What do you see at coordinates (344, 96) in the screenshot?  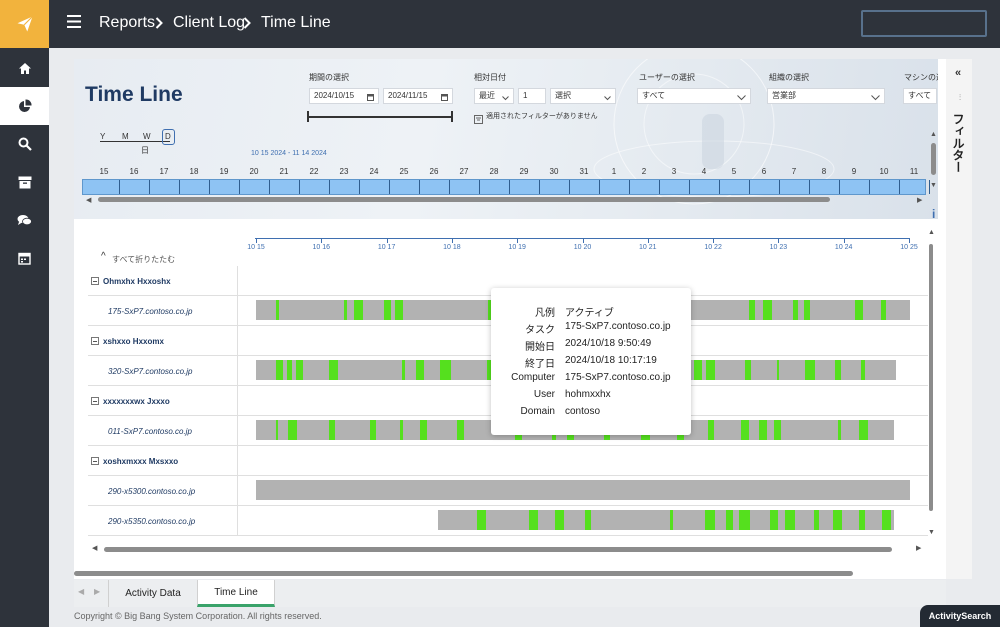 I see `start-date-field: 2024/10/15` at bounding box center [344, 96].